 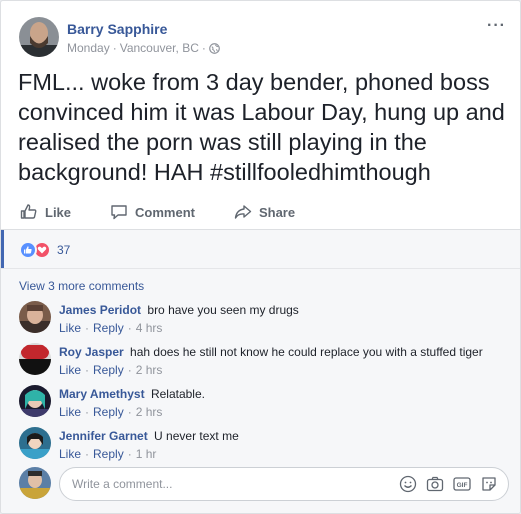 What do you see at coordinates (277, 212) in the screenshot?
I see `share-label: Share` at bounding box center [277, 212].